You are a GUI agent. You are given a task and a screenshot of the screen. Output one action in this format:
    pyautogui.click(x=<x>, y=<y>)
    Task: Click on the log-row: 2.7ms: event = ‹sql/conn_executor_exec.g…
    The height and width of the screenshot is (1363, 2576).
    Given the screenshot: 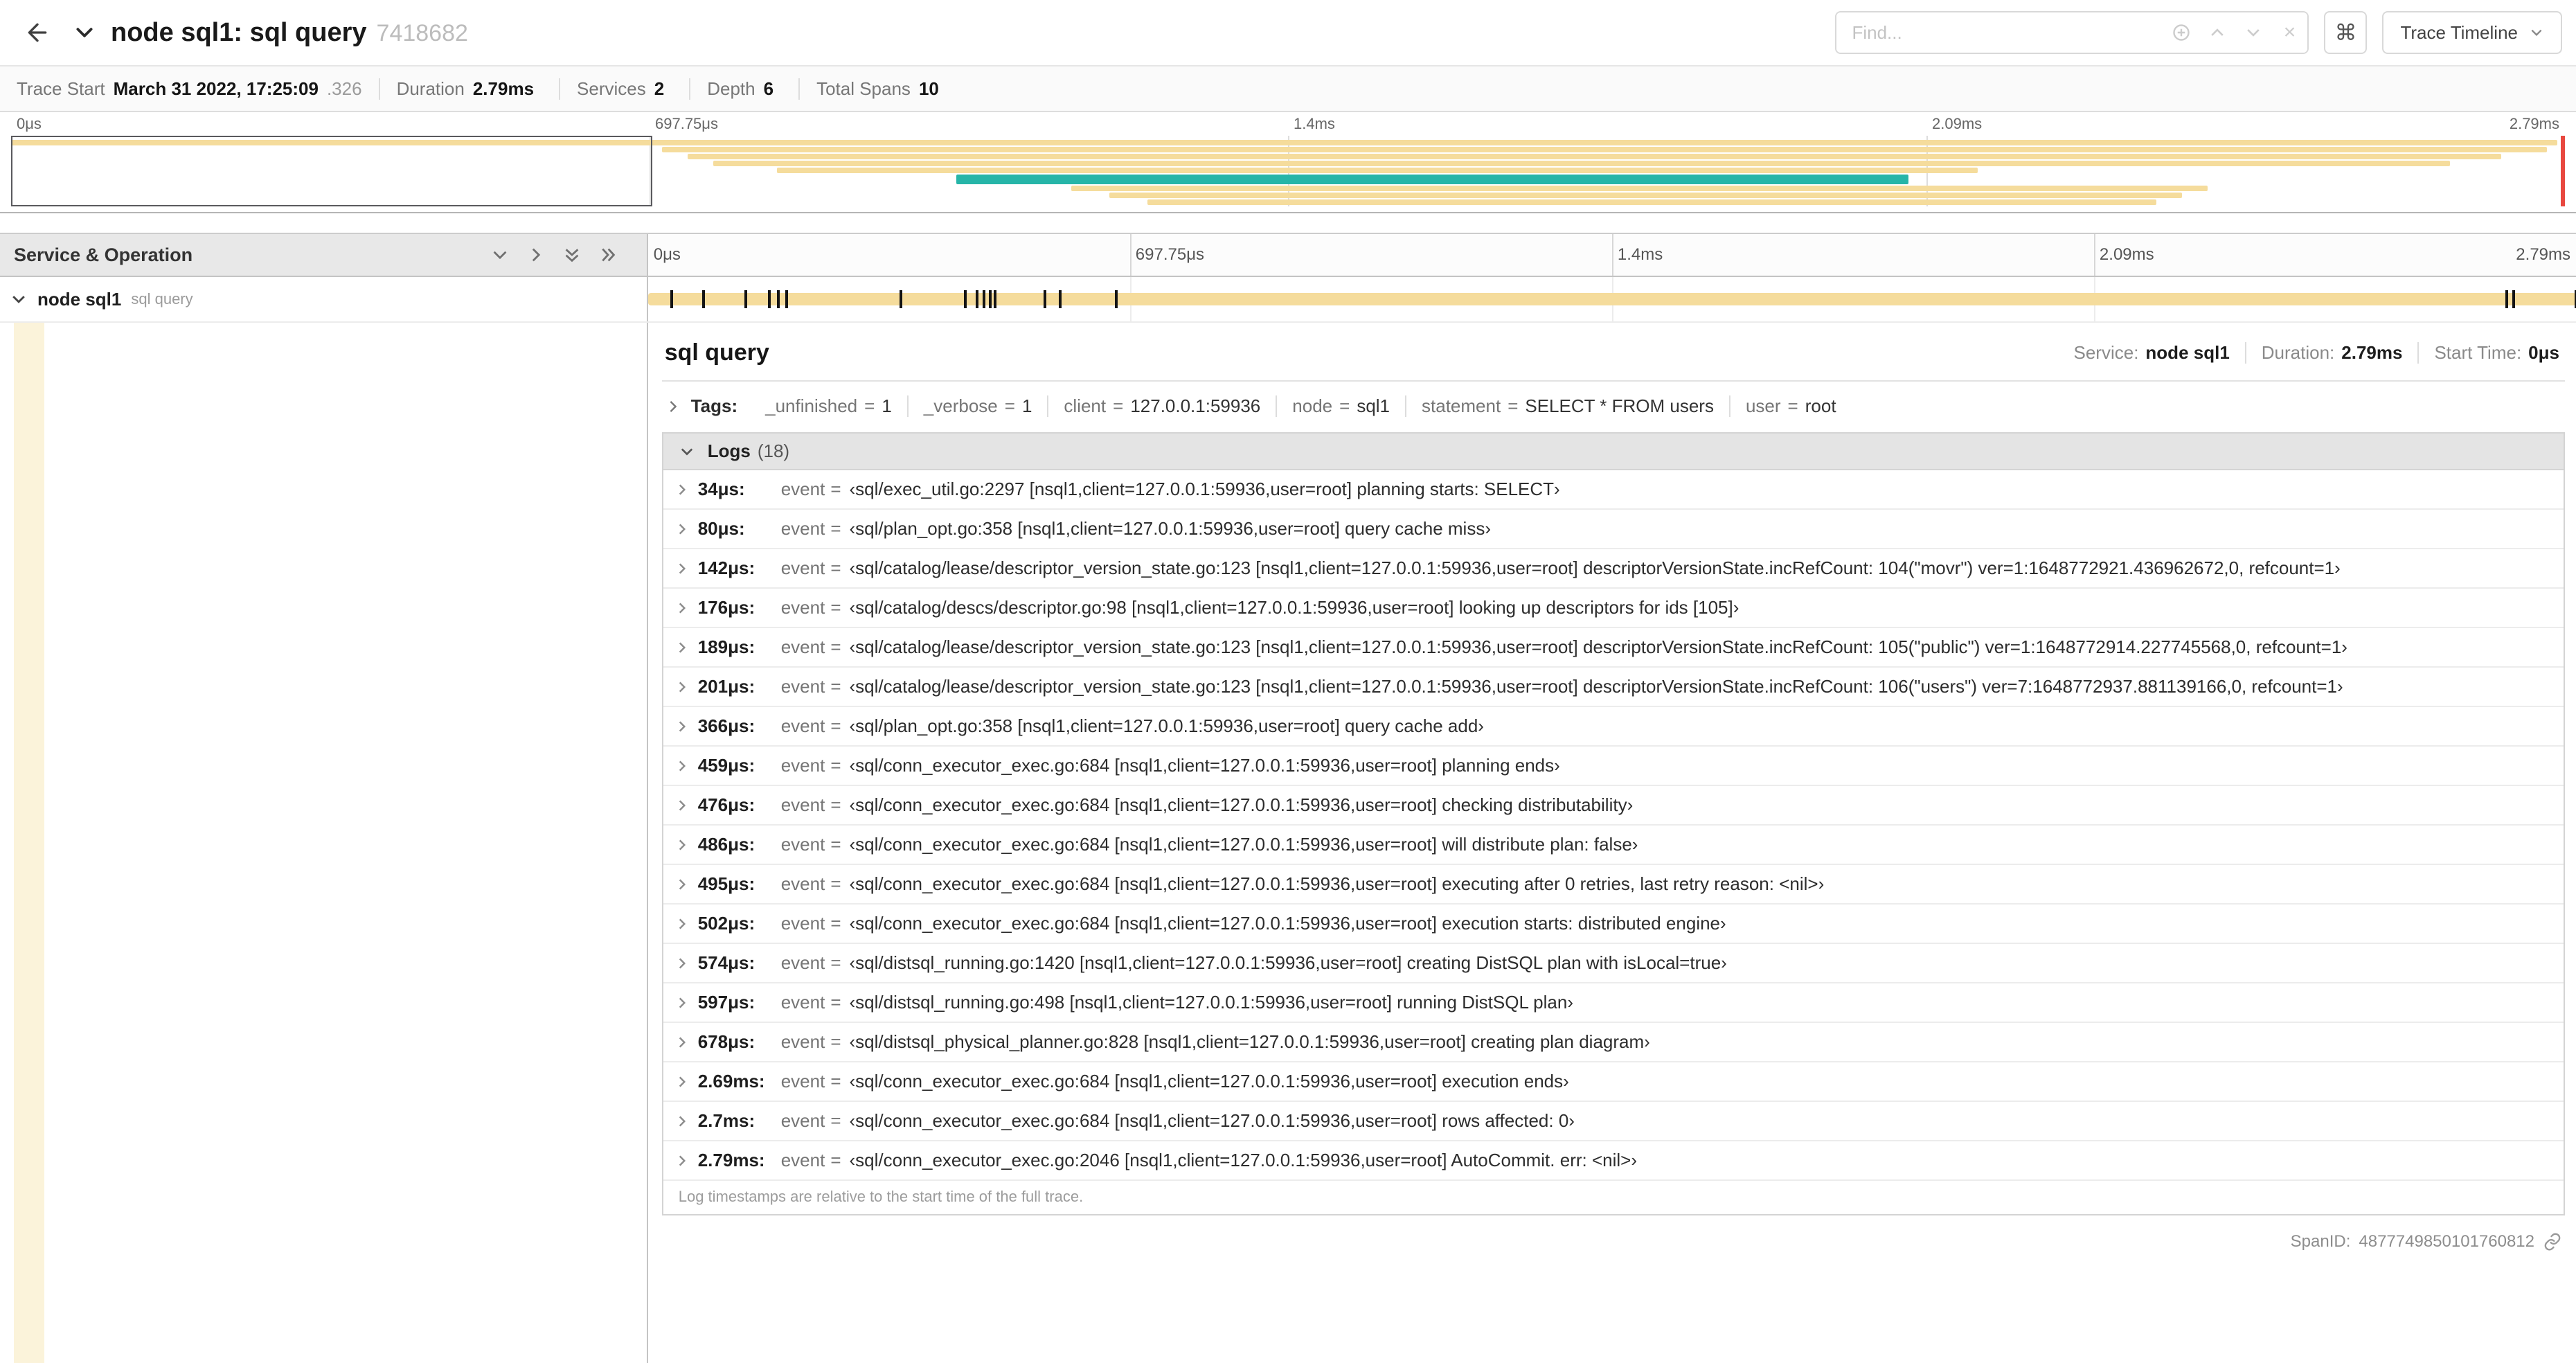 What is the action you would take?
    pyautogui.click(x=1613, y=1121)
    